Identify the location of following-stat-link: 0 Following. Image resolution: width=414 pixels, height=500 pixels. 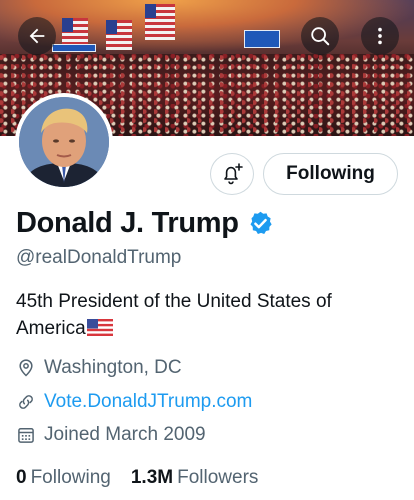
(63, 478).